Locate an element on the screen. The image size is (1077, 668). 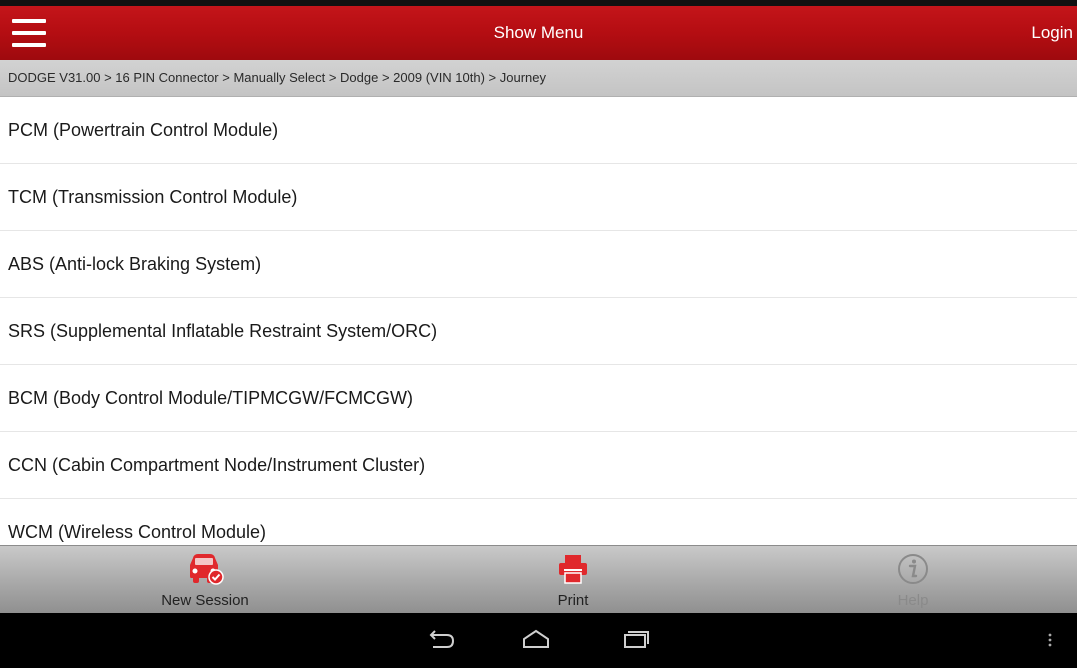
print-button: Print is located at coordinates (573, 580).